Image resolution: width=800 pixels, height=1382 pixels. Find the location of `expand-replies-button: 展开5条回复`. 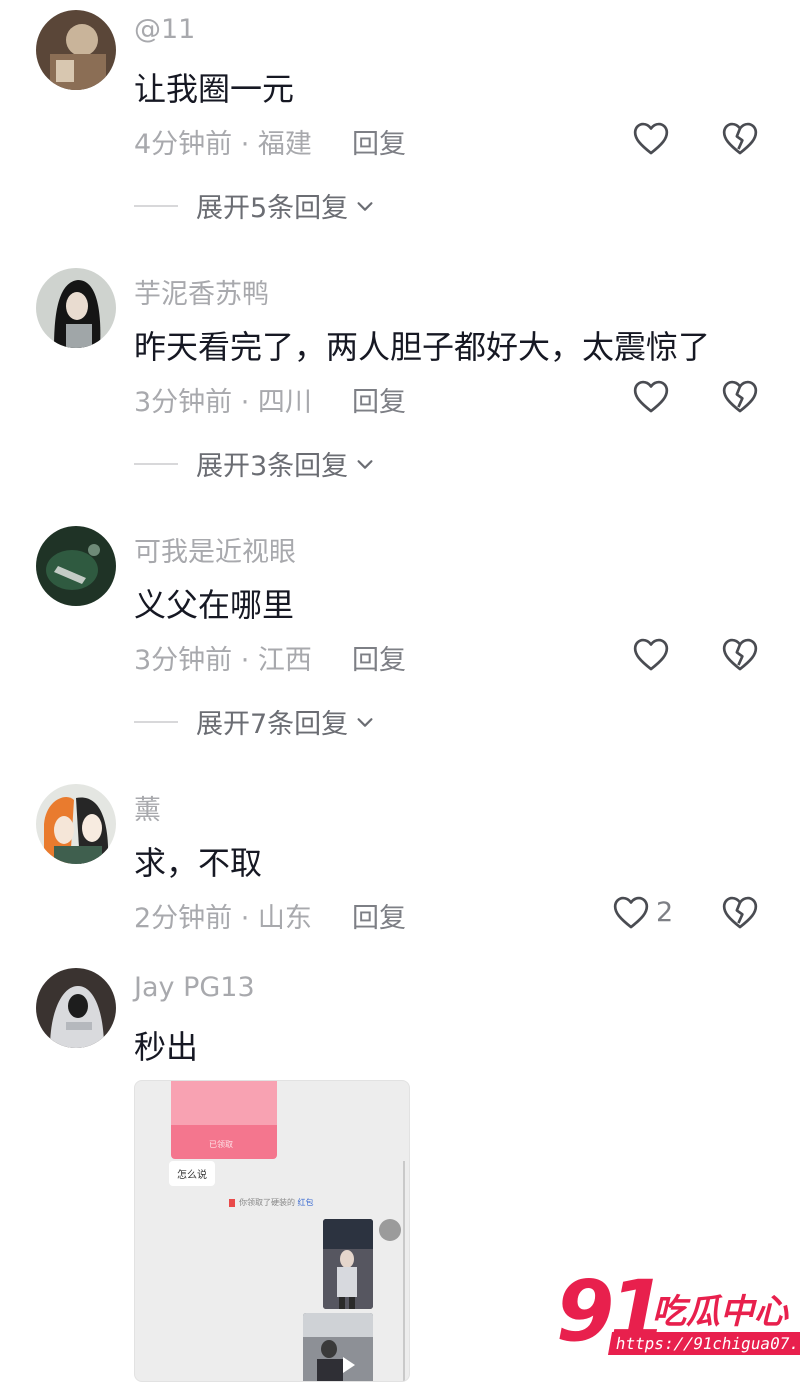

expand-replies-button: 展开5条回复 is located at coordinates (255, 205).